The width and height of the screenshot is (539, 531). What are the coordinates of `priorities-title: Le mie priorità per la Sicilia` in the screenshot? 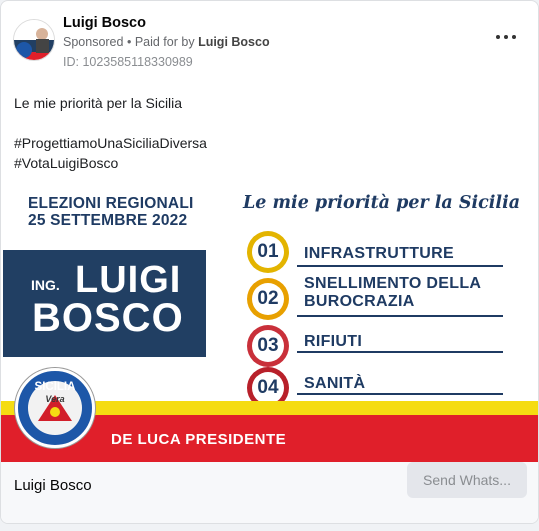 It's located at (382, 203).